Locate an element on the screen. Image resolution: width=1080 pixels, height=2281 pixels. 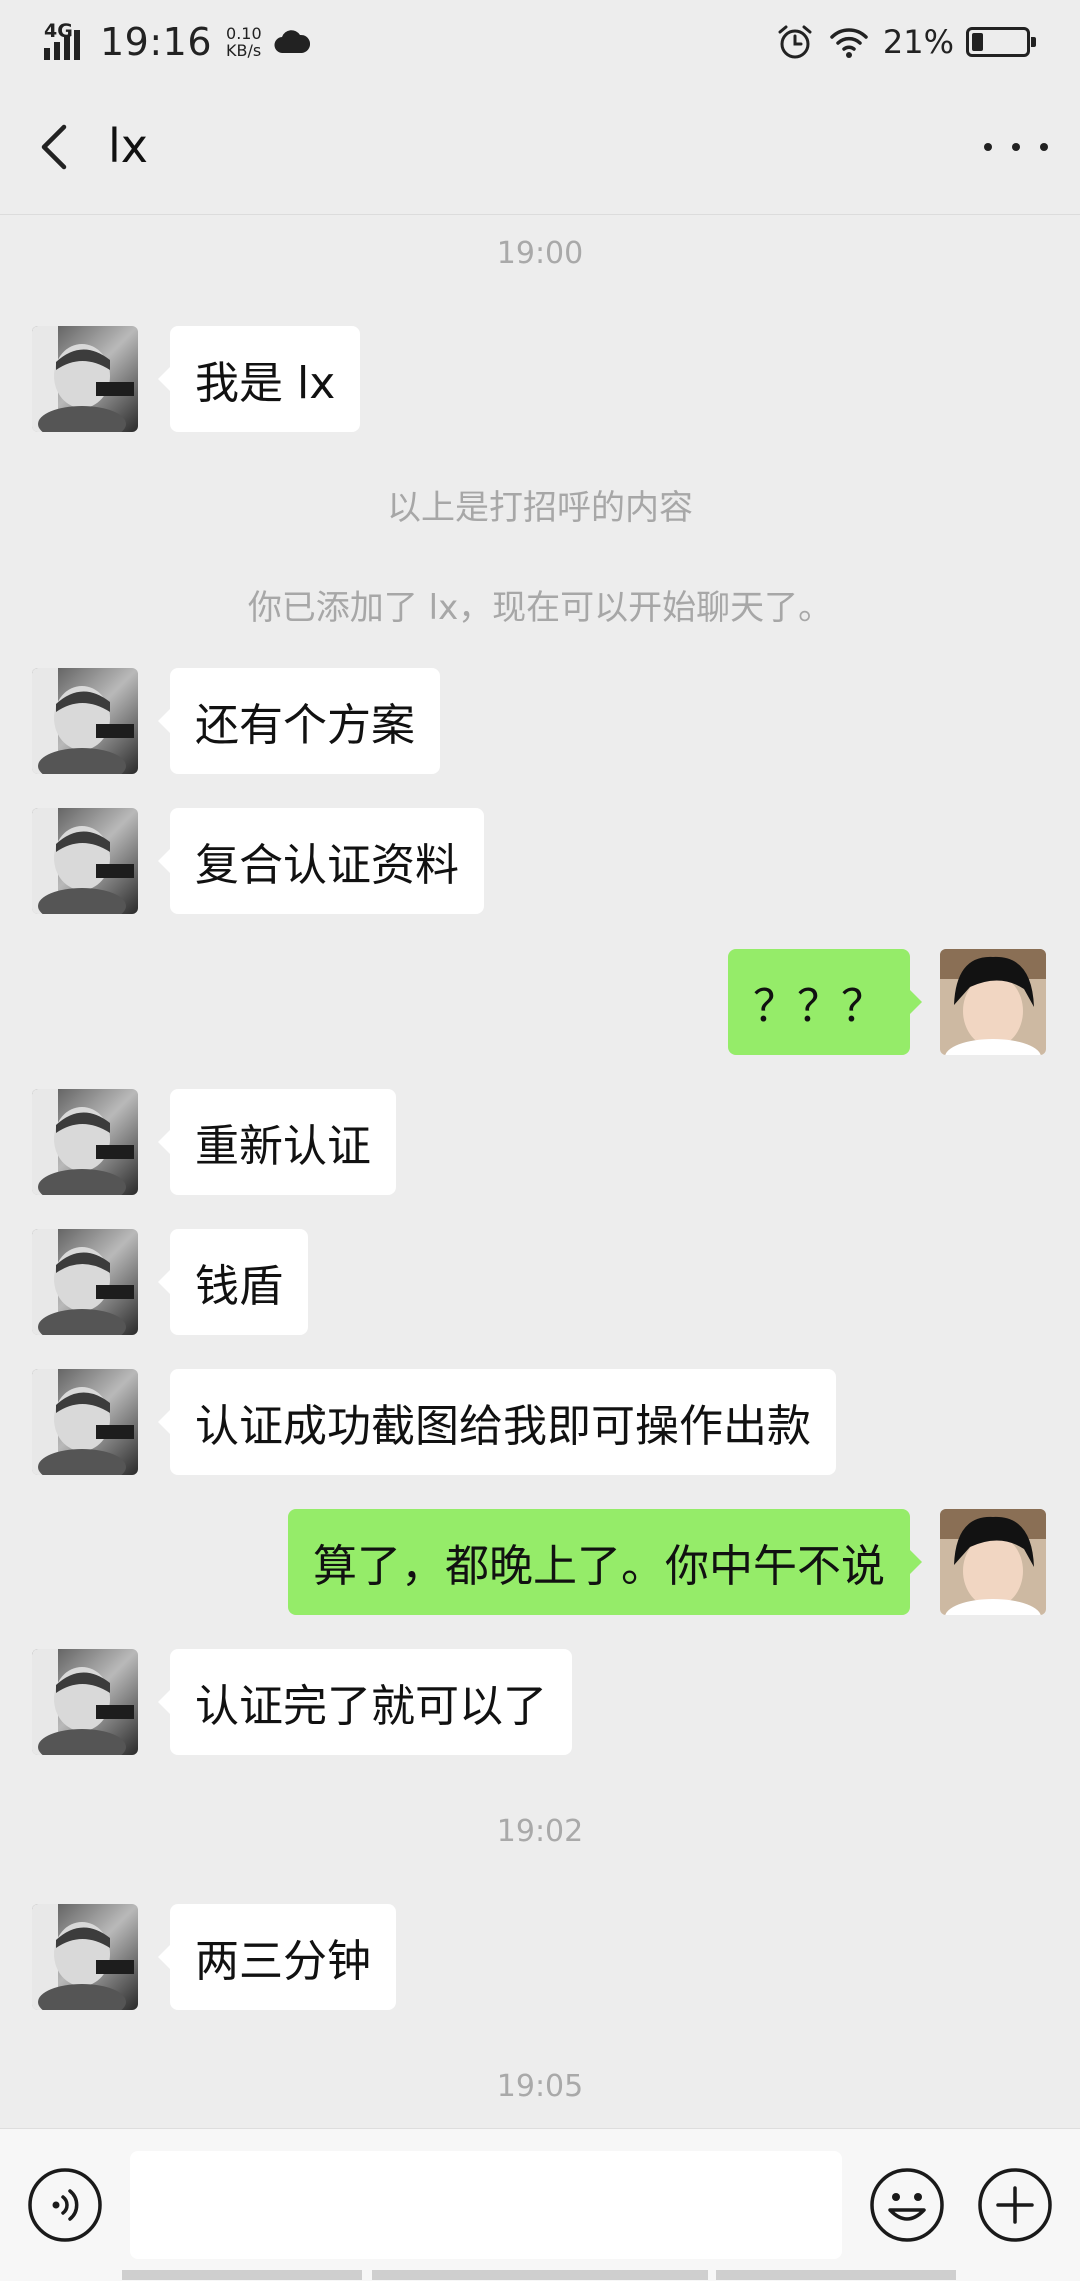
plus-icon is located at coordinates (1015, 2205).